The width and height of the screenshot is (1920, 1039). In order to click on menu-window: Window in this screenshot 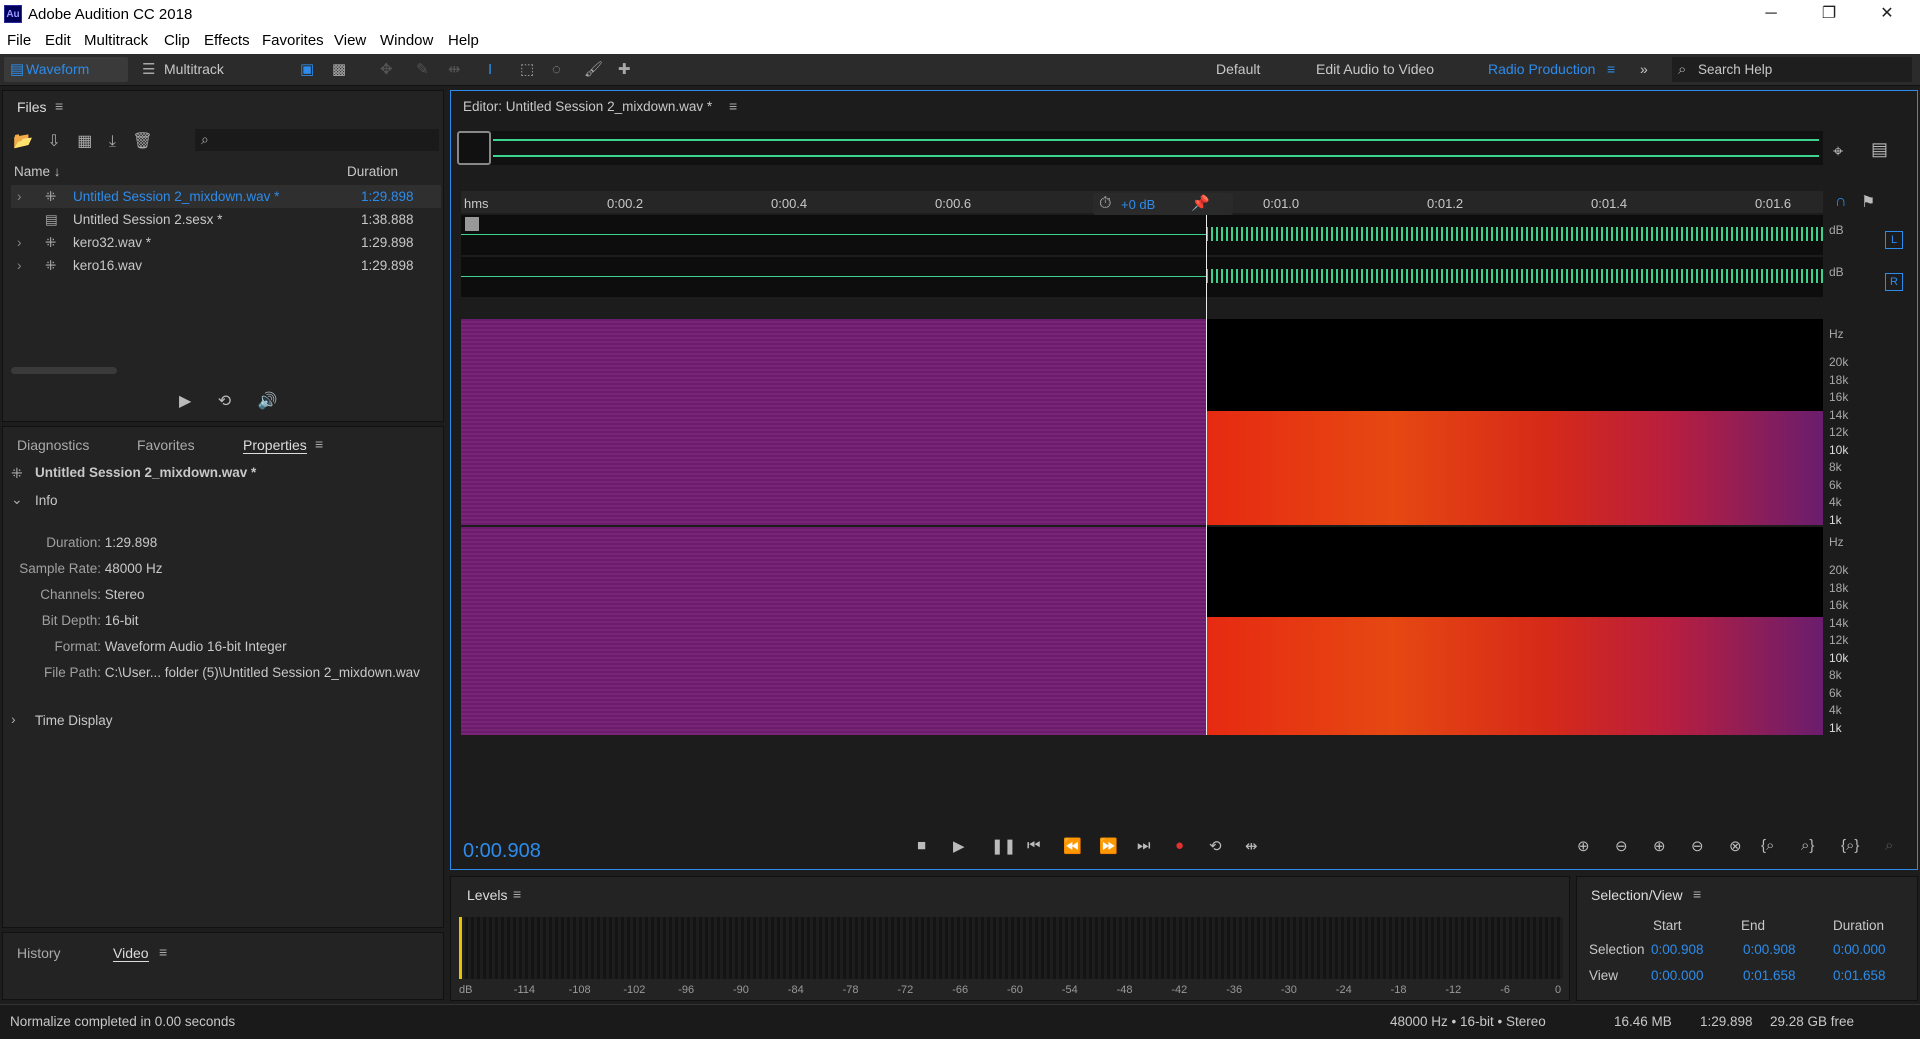, I will do `click(406, 40)`.